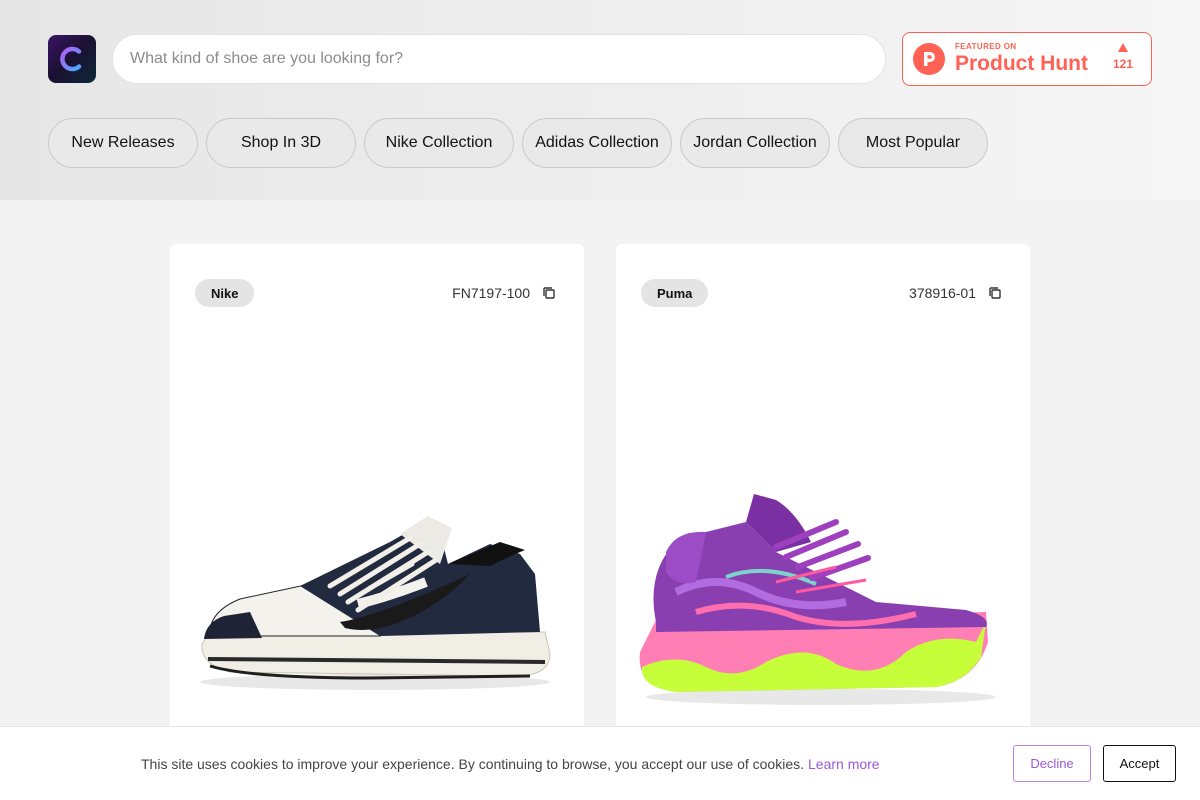 This screenshot has width=1200, height=800. What do you see at coordinates (281, 143) in the screenshot?
I see `nav-shop-in-3d: Shop In 3D` at bounding box center [281, 143].